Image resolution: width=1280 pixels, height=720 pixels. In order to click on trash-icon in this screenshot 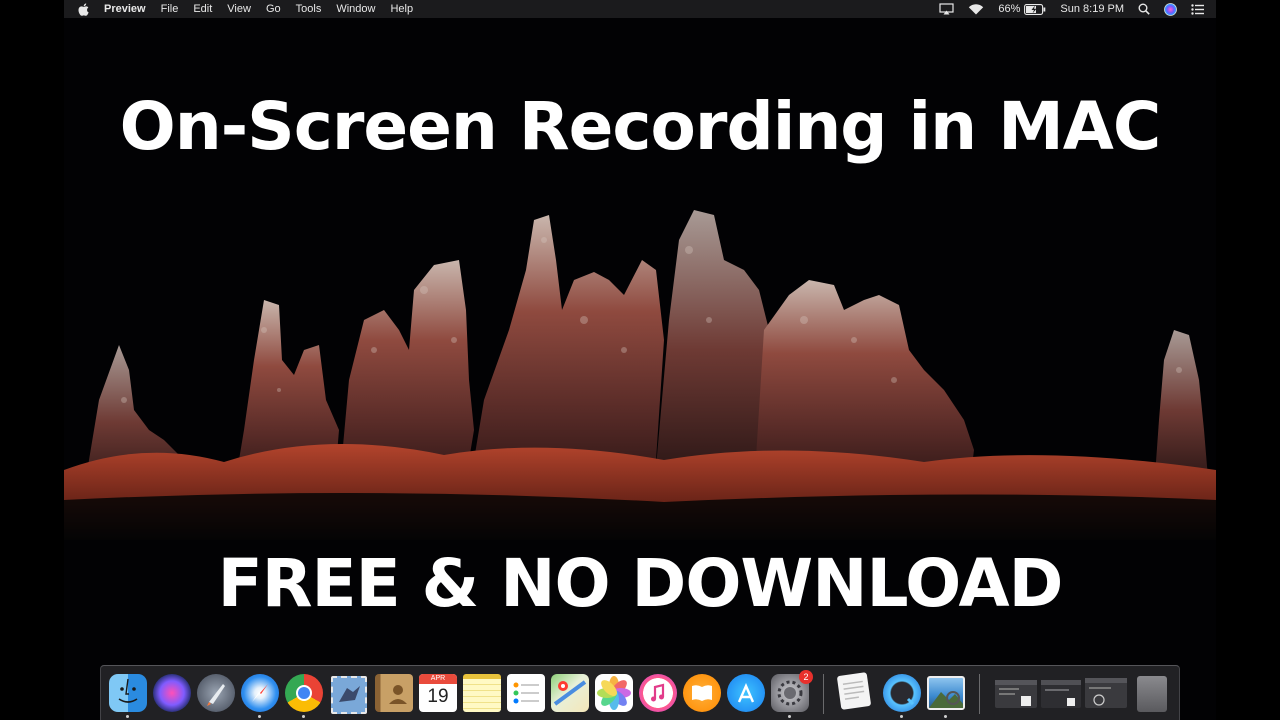, I will do `click(1152, 694)`.